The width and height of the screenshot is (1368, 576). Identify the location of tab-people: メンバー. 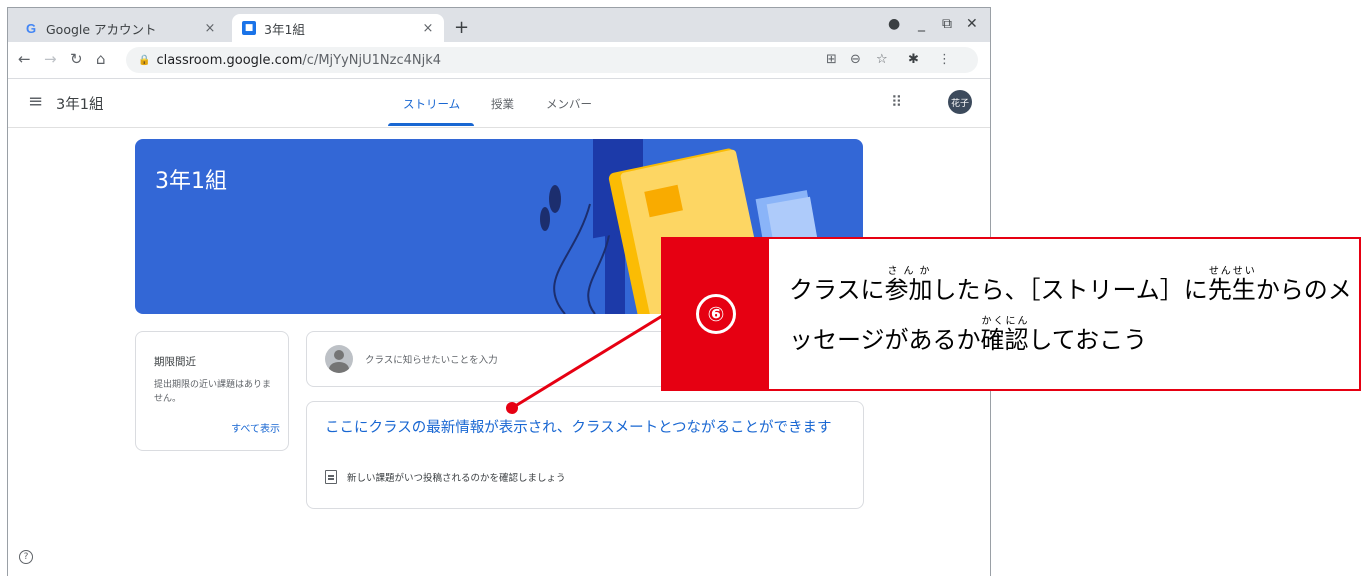
(569, 104).